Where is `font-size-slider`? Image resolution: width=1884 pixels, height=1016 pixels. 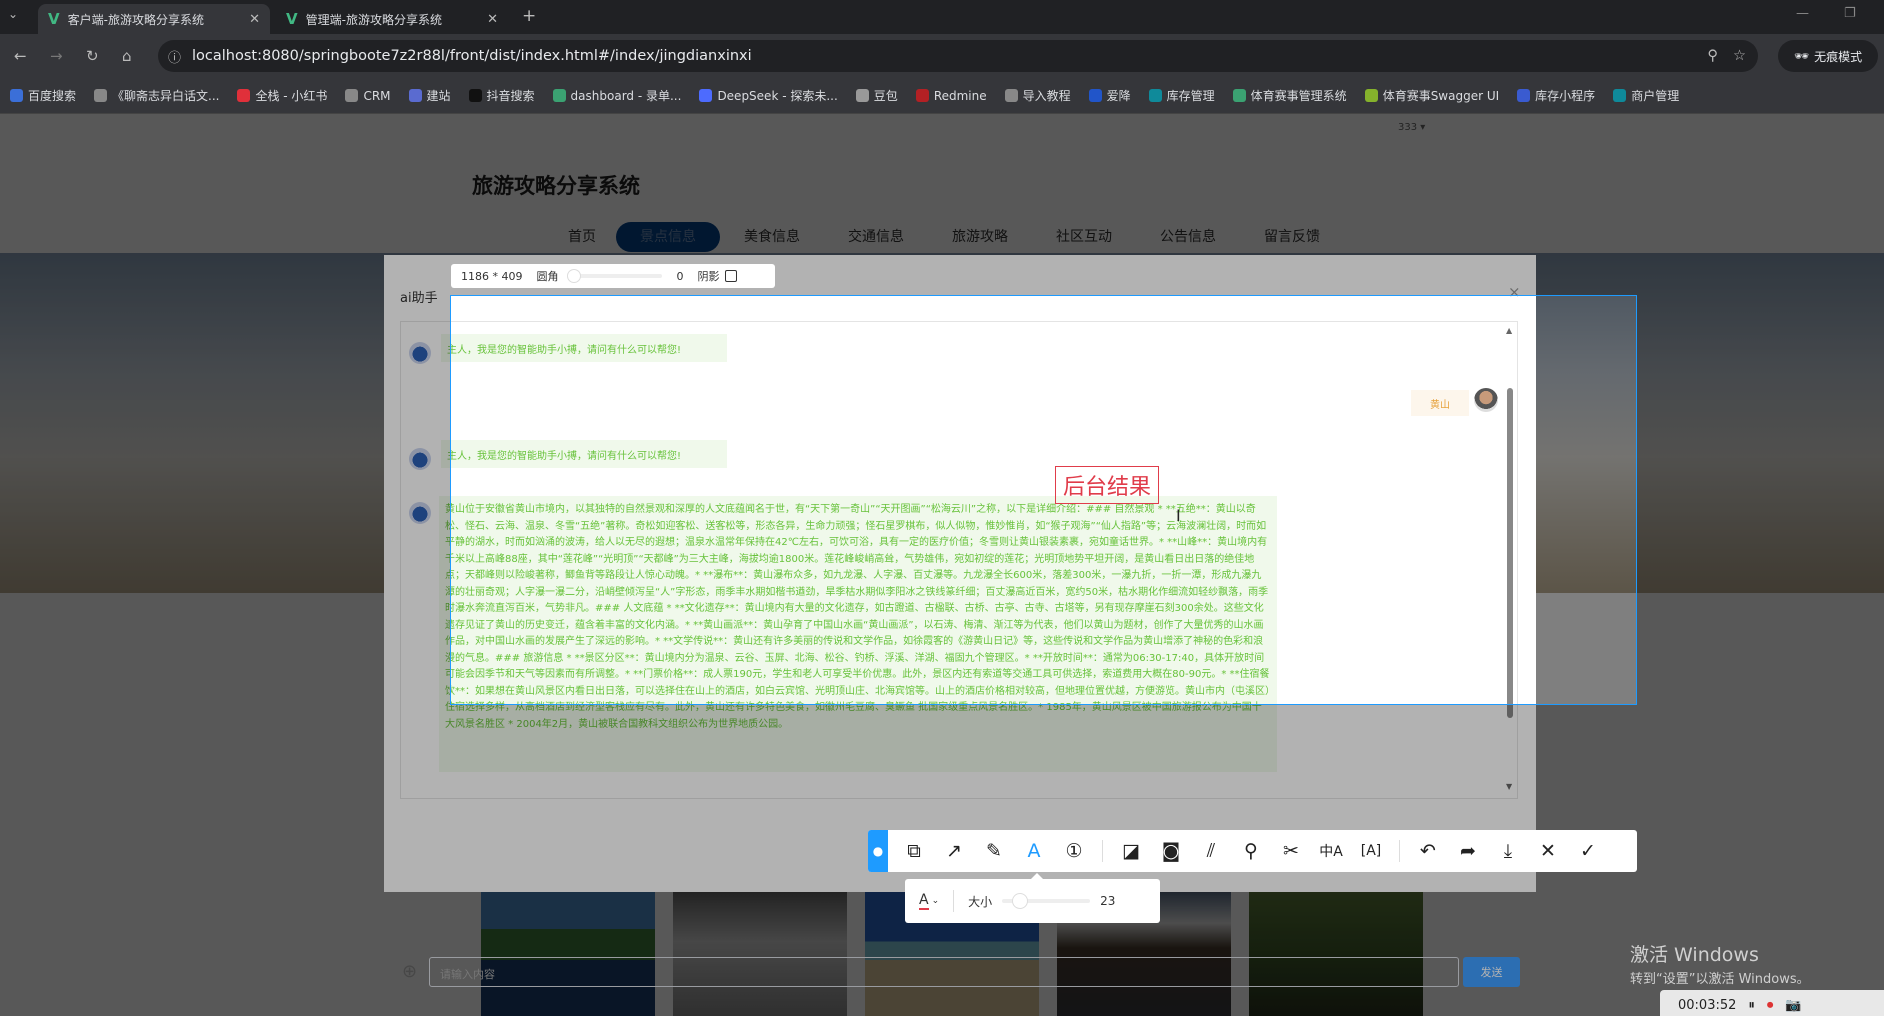
font-size-slider is located at coordinates (1046, 901).